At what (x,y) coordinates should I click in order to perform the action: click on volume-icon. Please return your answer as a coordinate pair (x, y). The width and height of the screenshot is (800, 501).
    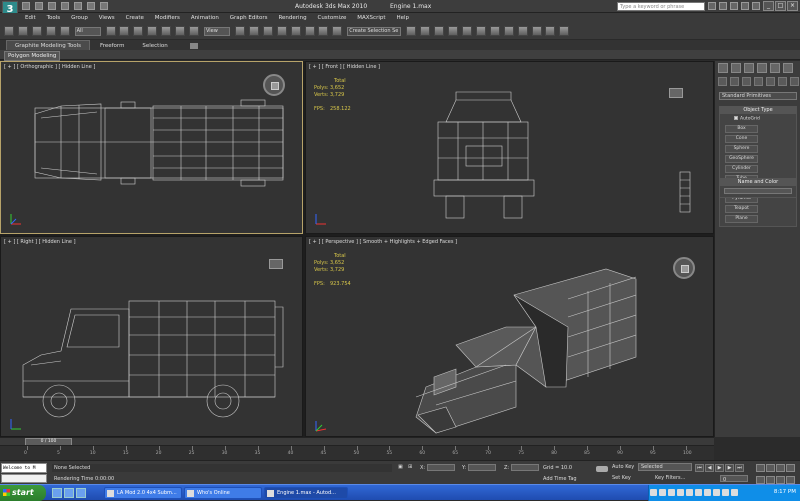
    Looking at the image, I should click on (725, 492).